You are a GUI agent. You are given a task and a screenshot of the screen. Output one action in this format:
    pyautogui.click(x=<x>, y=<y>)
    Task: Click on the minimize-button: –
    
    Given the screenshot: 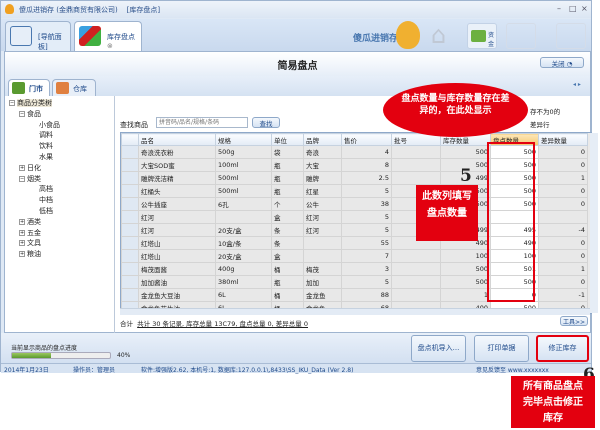 What is the action you would take?
    pyautogui.click(x=559, y=8)
    